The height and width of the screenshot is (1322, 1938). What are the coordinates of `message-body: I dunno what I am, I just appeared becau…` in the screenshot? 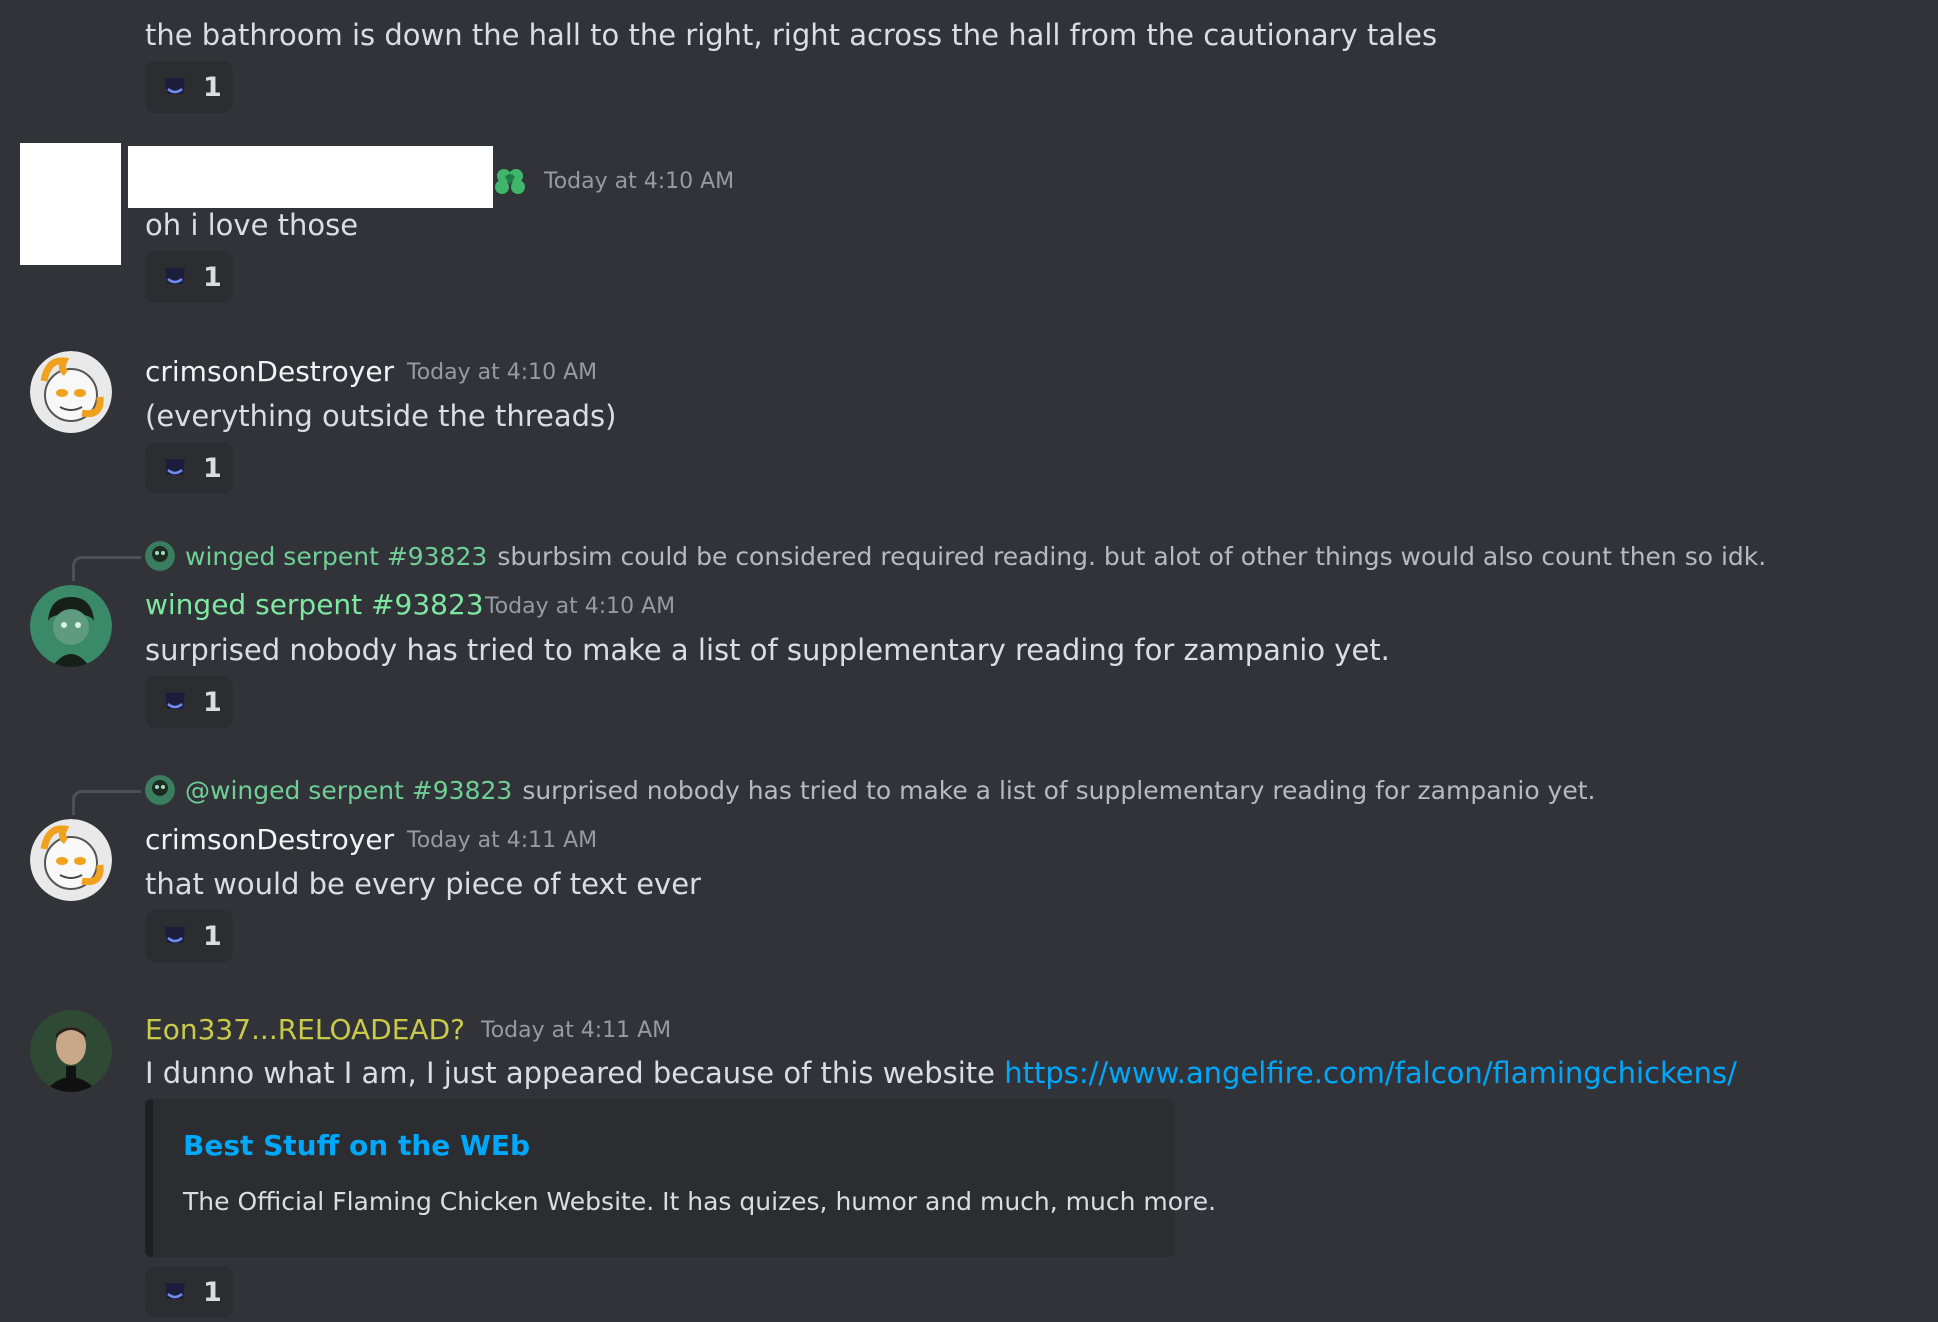 It's located at (575, 1073).